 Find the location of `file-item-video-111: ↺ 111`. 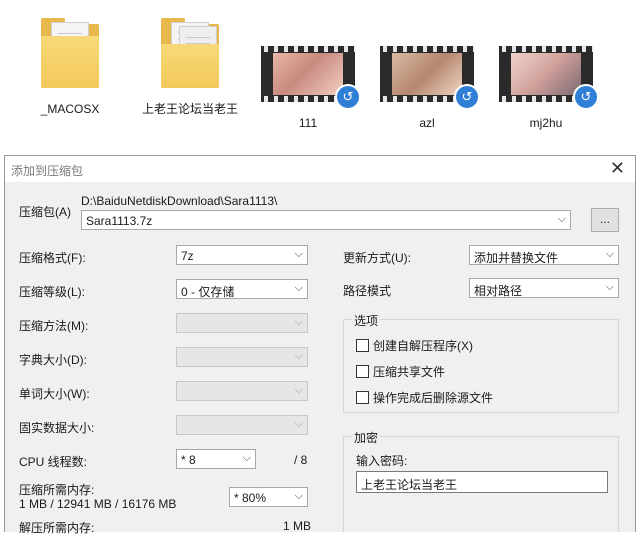

file-item-video-111: ↺ 111 is located at coordinates (308, 70).